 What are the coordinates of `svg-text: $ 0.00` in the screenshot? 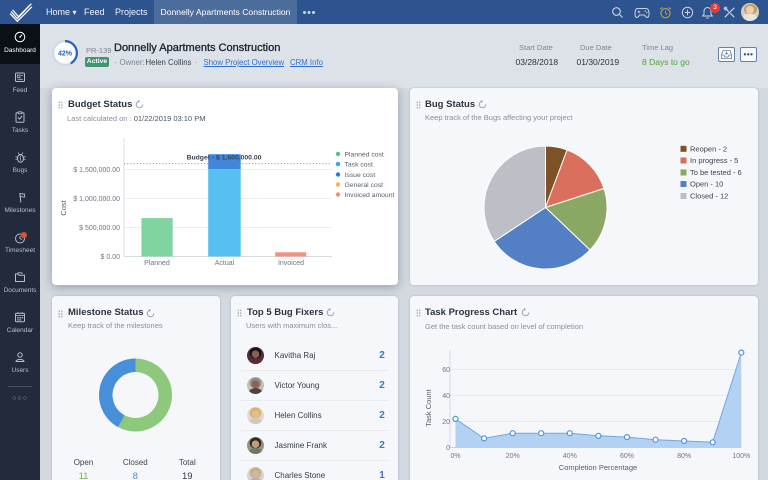 It's located at (111, 257).